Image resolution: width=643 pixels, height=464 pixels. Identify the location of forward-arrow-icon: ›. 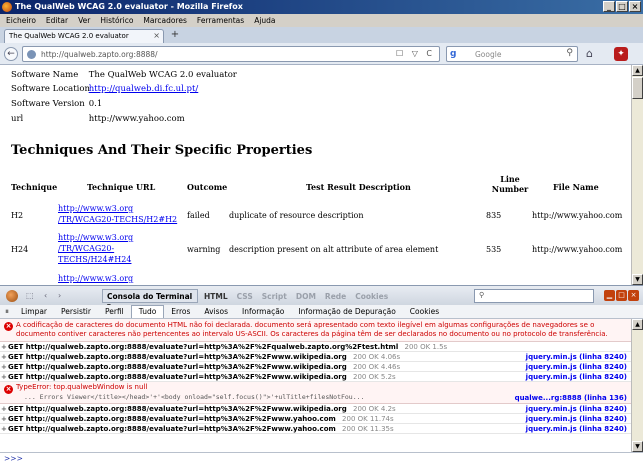
(63, 296).